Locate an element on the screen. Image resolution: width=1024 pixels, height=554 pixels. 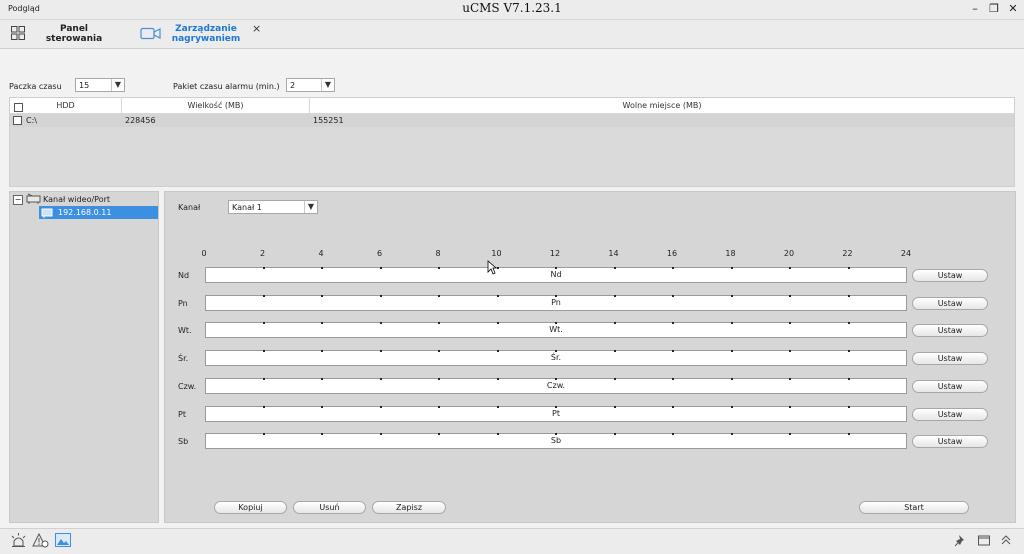
tab-control-panel: Panel sterowania is located at coordinates (60, 34).